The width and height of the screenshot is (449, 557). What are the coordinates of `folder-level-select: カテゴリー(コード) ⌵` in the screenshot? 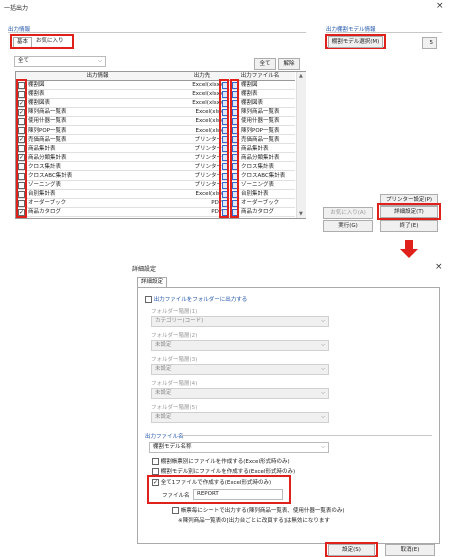 It's located at (240, 321).